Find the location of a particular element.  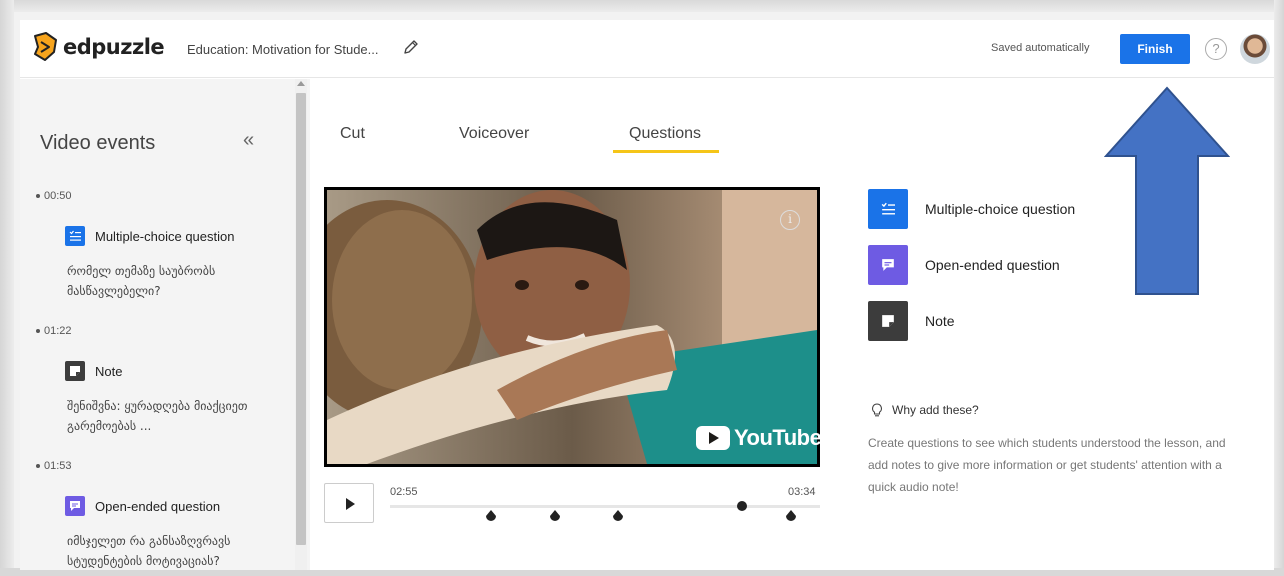

add-item-label: Note is located at coordinates (940, 321).